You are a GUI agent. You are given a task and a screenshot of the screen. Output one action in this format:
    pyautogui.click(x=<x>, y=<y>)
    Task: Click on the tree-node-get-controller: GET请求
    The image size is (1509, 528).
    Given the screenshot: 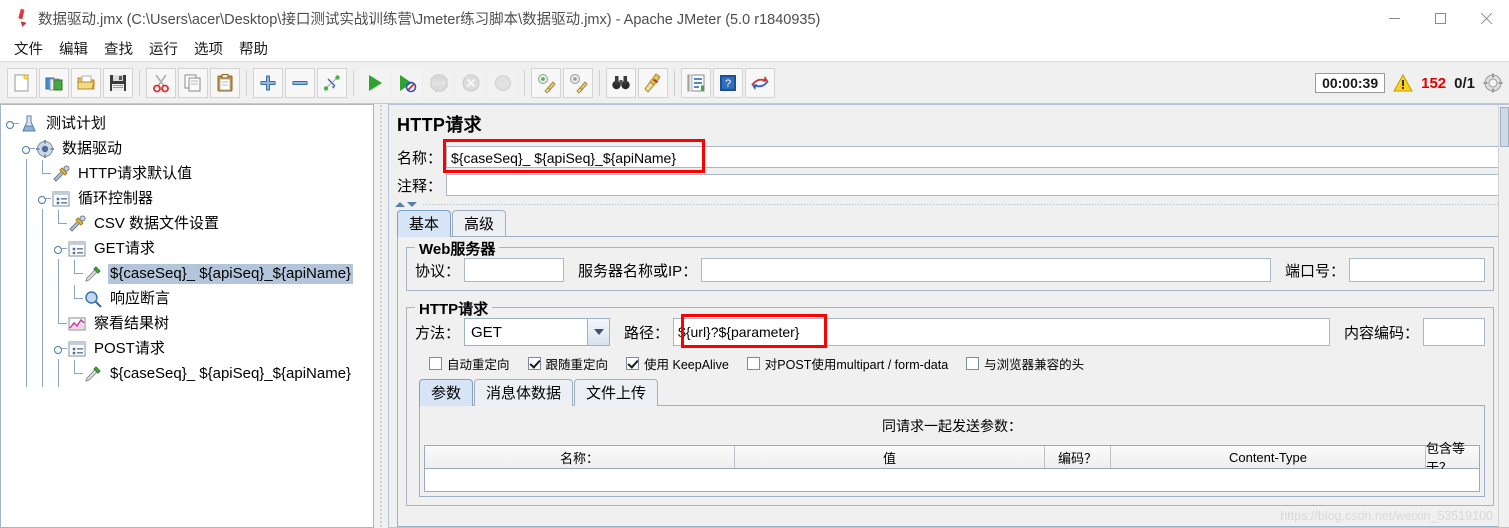 What is the action you would take?
    pyautogui.click(x=188, y=248)
    